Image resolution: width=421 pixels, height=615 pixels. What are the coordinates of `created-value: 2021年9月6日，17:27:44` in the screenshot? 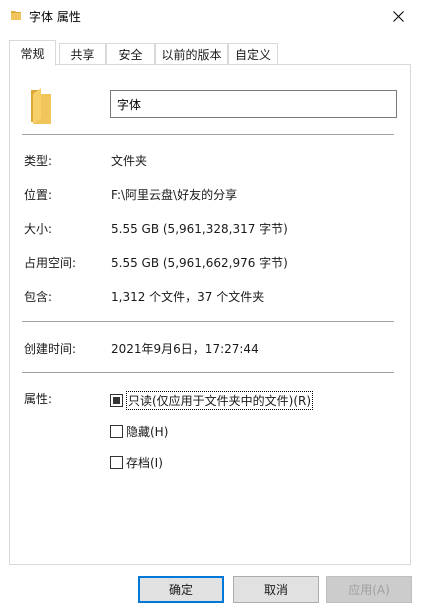 It's located at (185, 349).